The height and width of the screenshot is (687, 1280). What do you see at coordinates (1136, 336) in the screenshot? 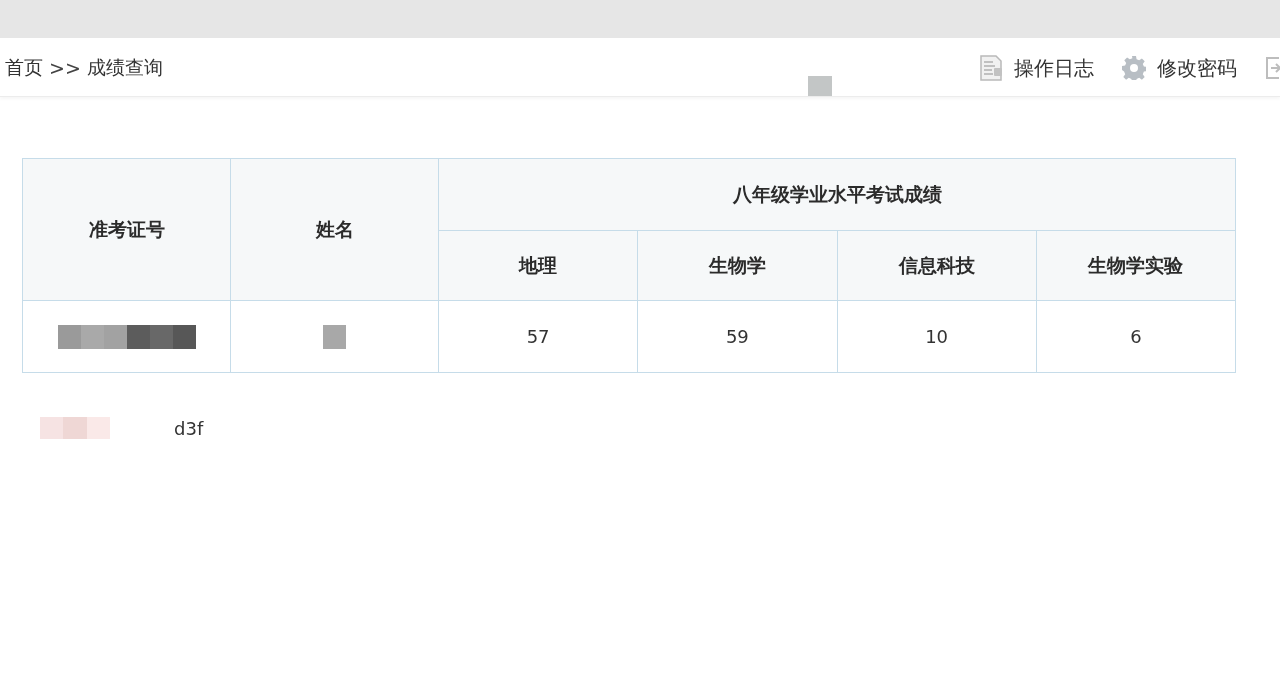
I see `table-cell: 6` at bounding box center [1136, 336].